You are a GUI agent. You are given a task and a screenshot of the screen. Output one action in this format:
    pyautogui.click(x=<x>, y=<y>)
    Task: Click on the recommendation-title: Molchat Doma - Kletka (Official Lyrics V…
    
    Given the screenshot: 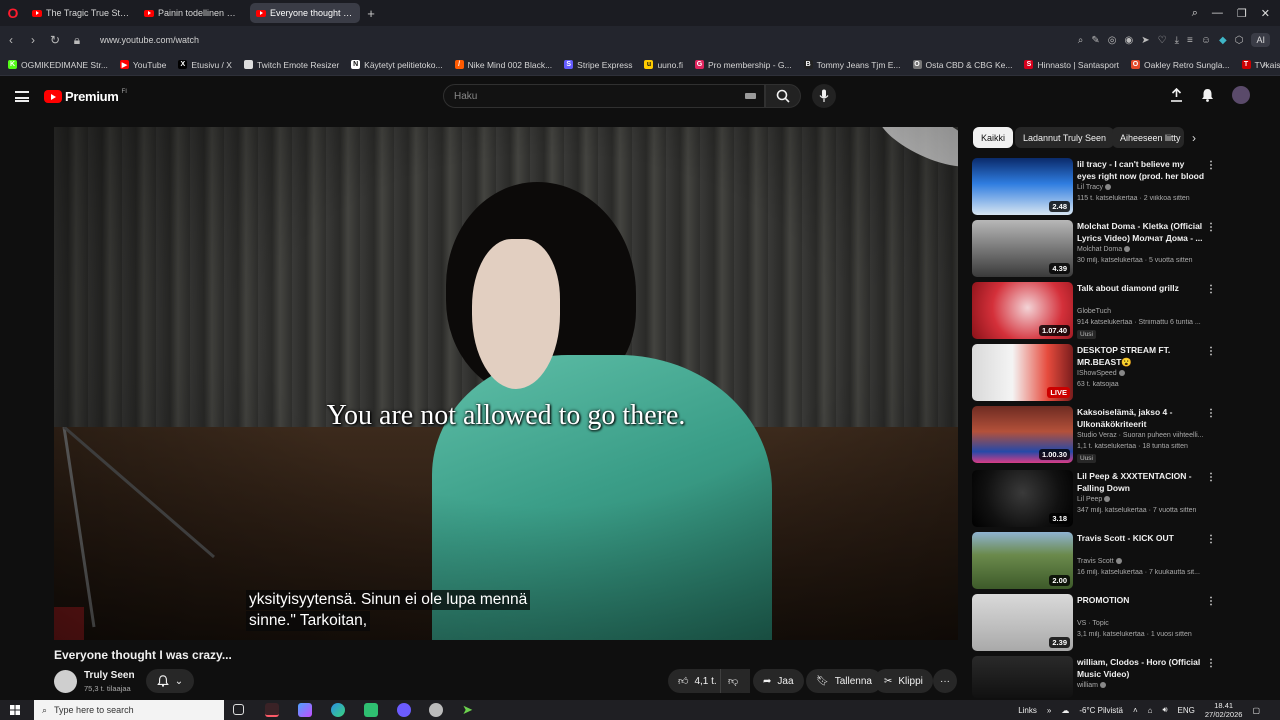 What is the action you would take?
    pyautogui.click(x=1141, y=232)
    